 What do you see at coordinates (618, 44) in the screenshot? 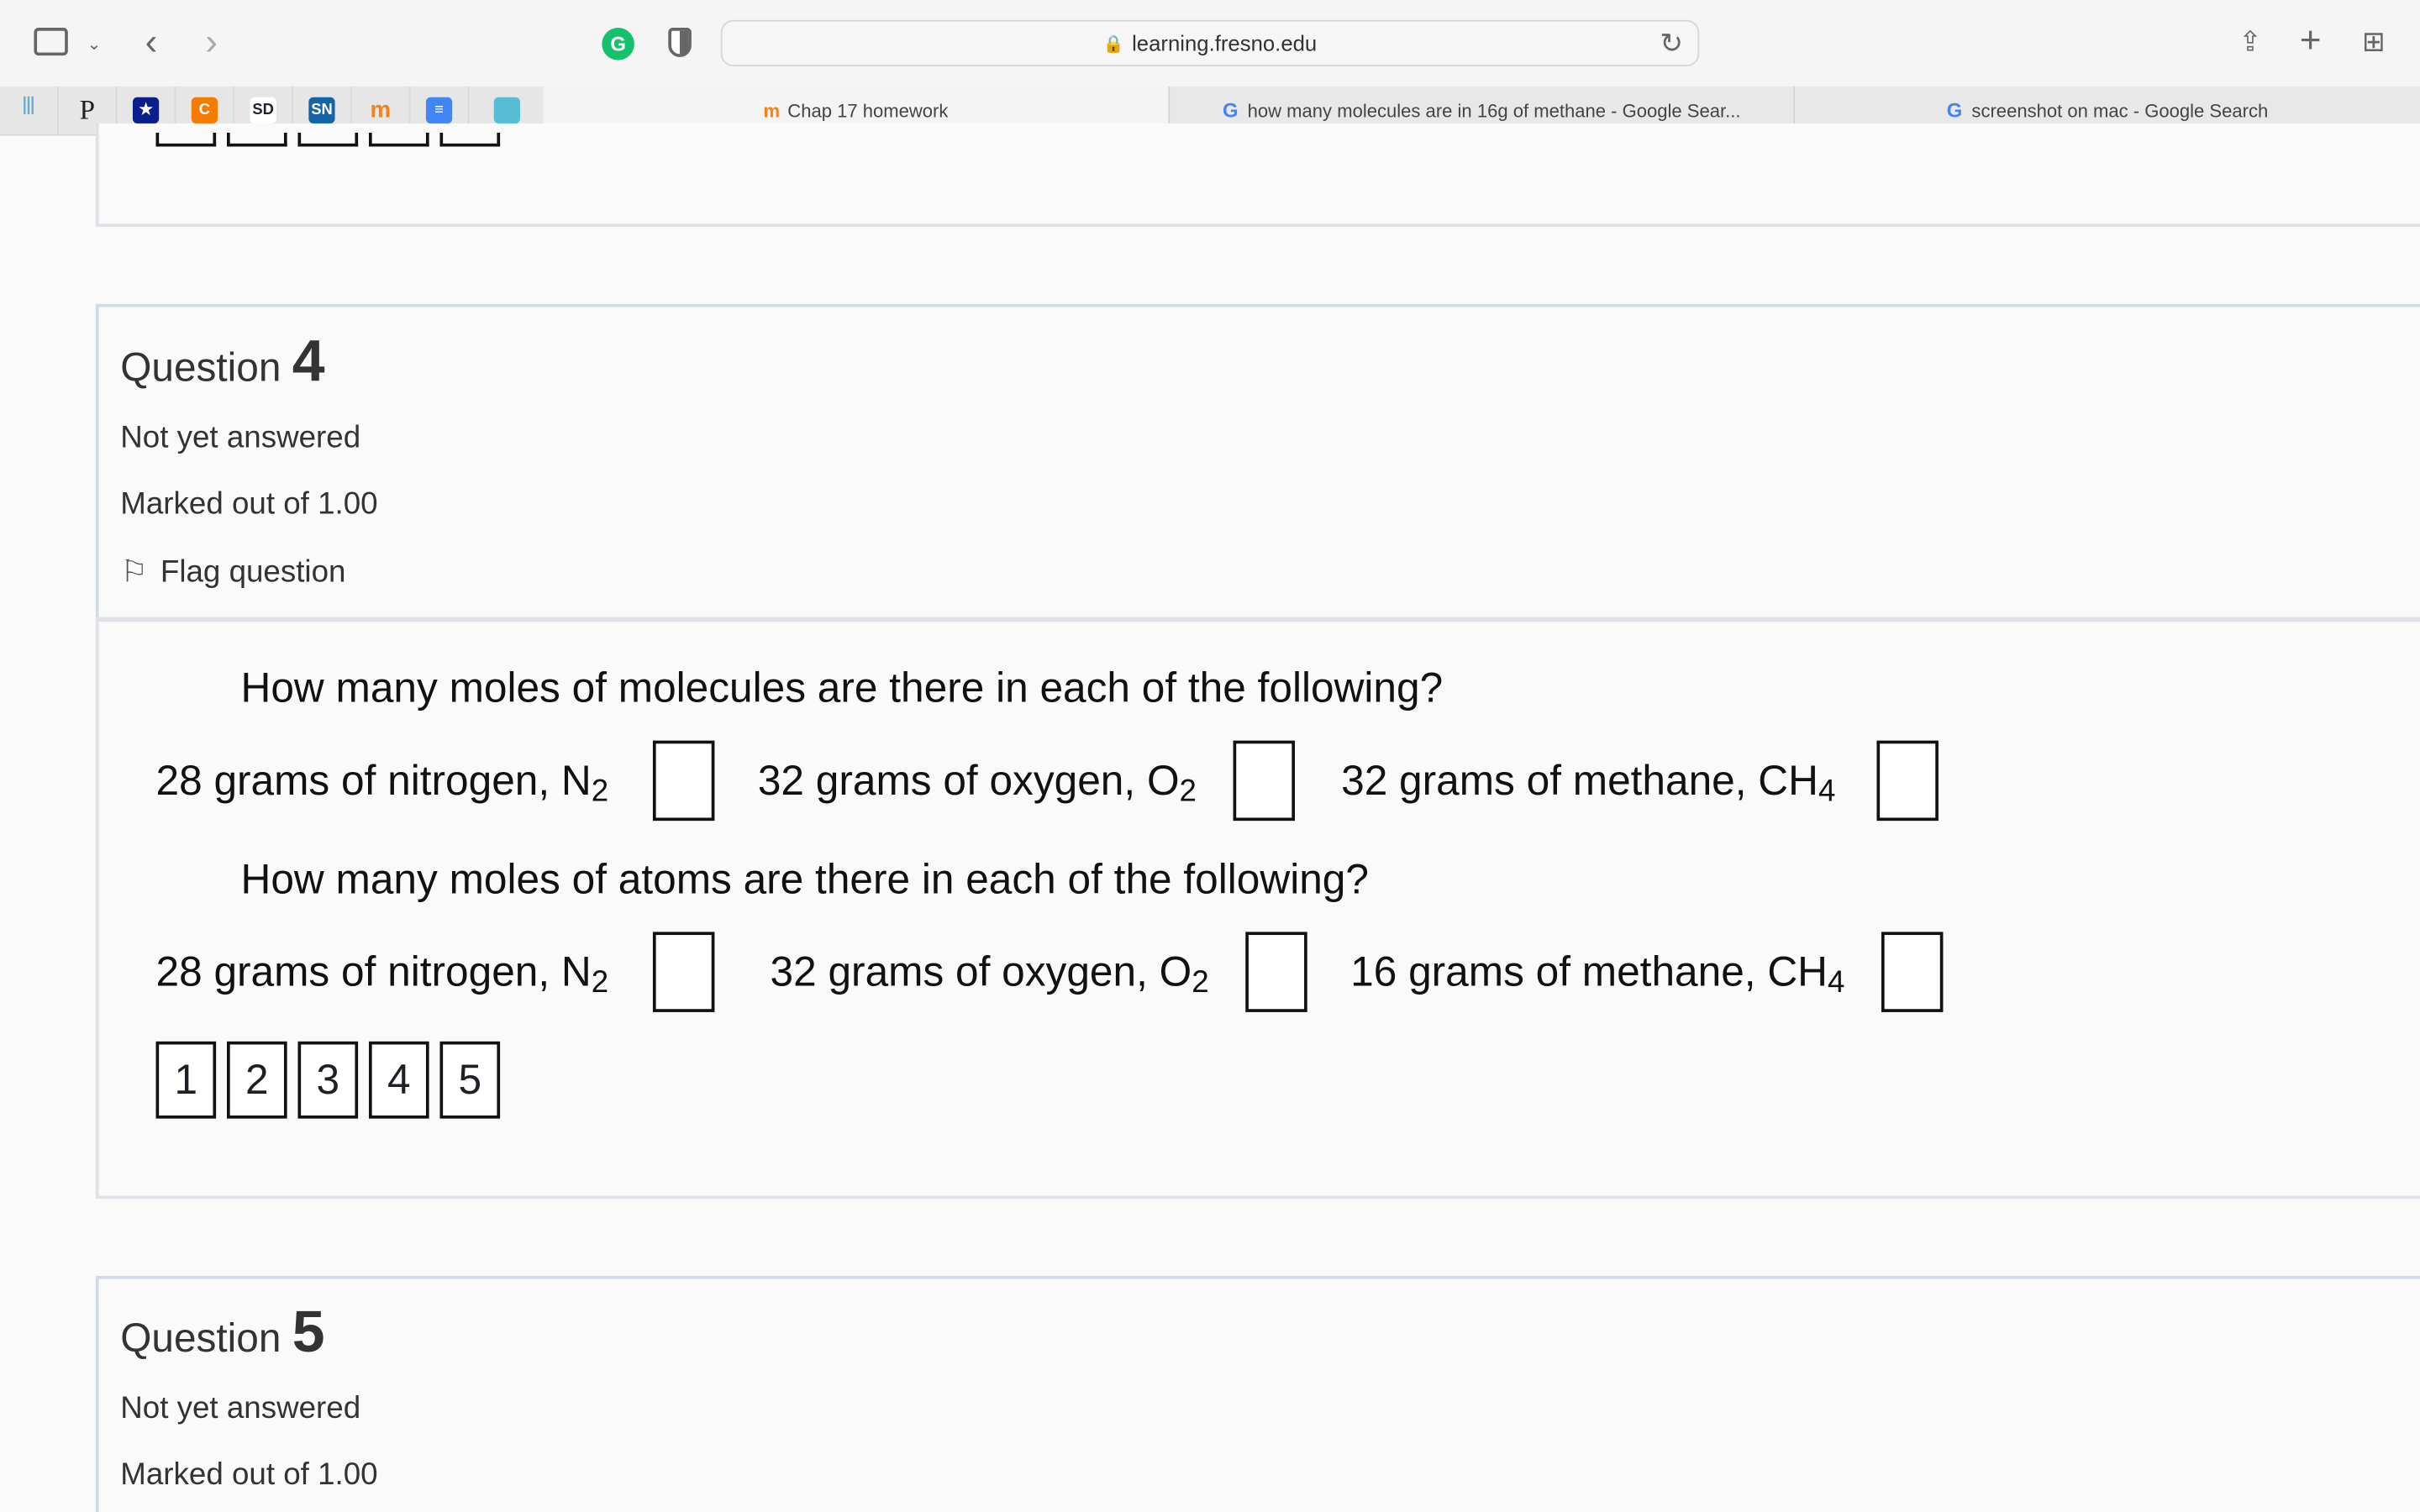
I see `grammarly-icon: G` at bounding box center [618, 44].